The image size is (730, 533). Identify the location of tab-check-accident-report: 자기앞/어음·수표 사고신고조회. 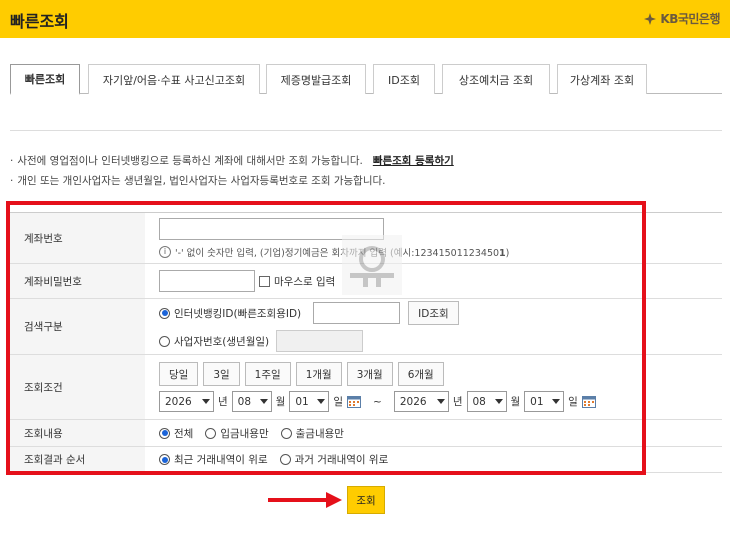
(174, 79).